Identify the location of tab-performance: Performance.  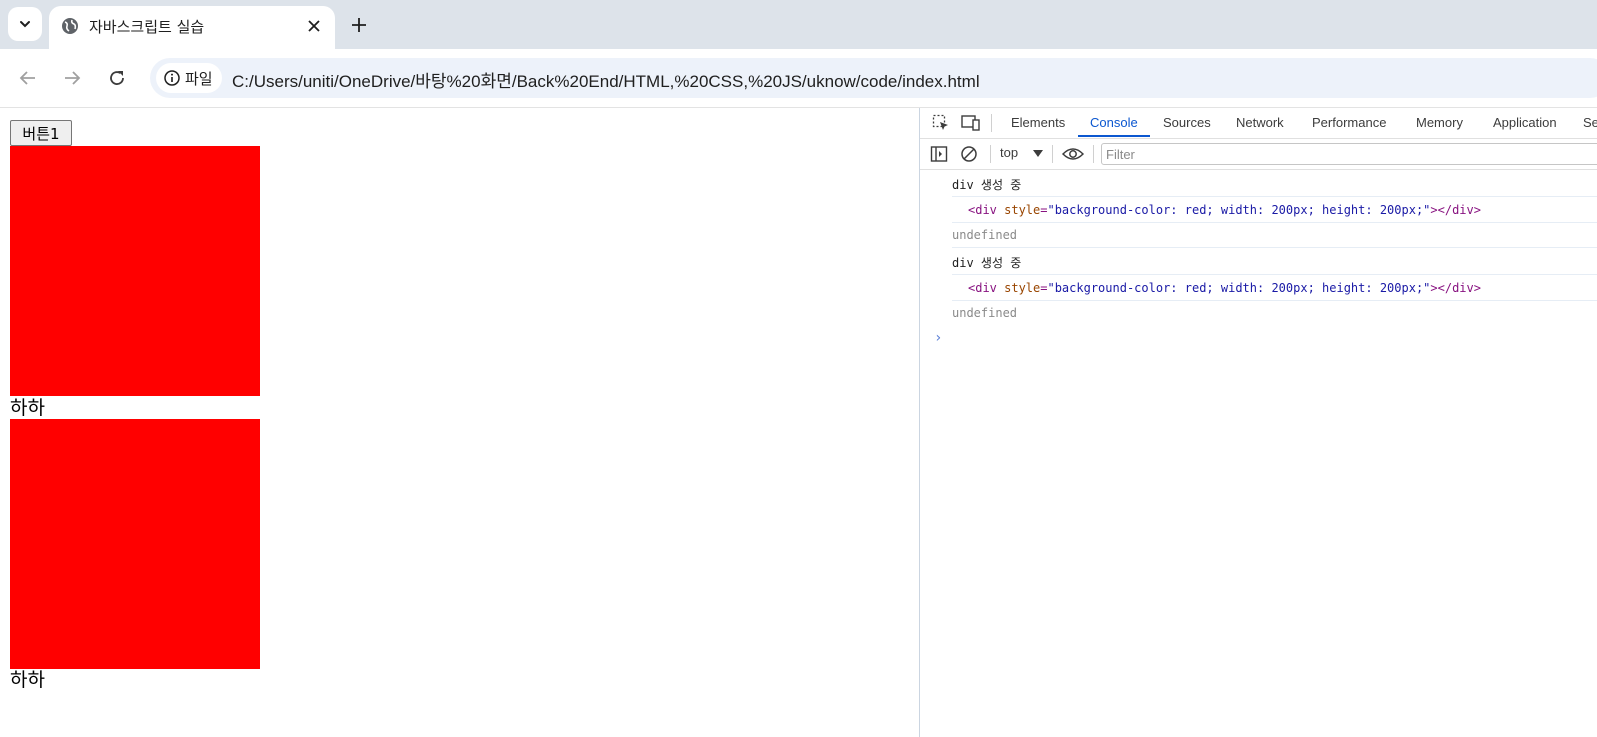
(1349, 122).